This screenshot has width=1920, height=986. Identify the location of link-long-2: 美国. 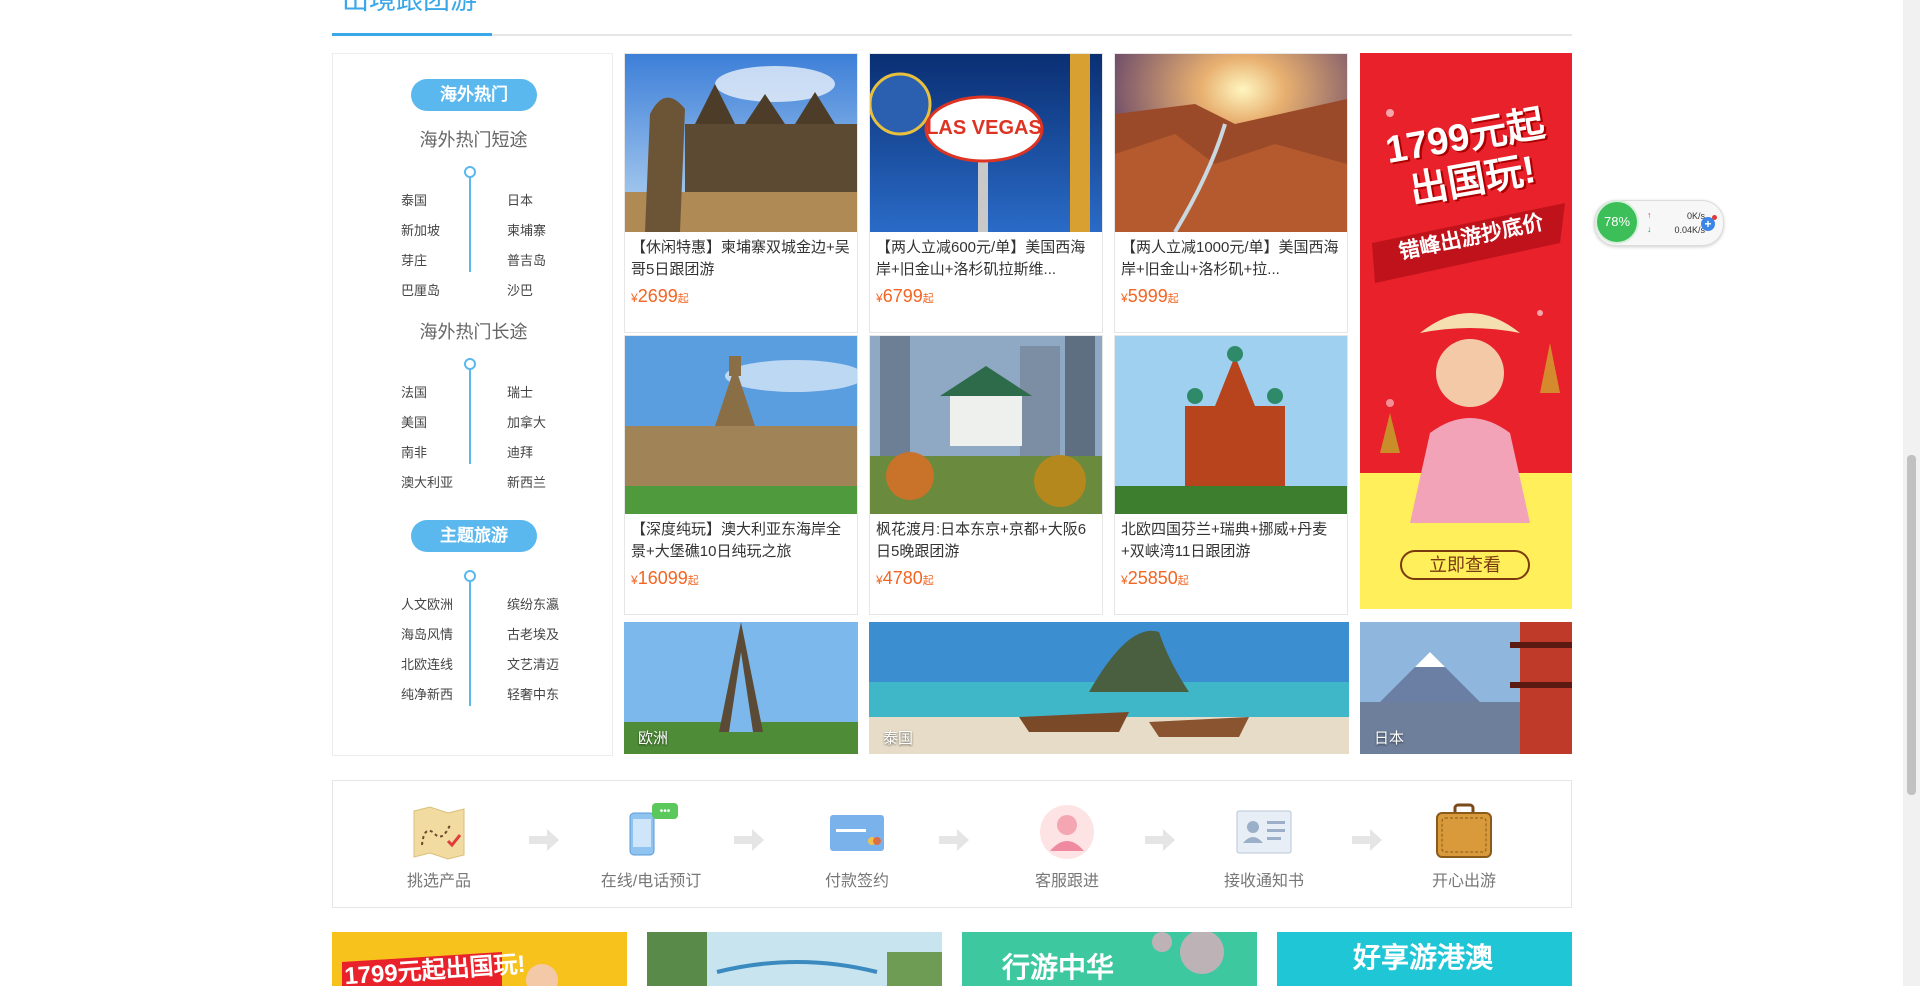
(414, 421).